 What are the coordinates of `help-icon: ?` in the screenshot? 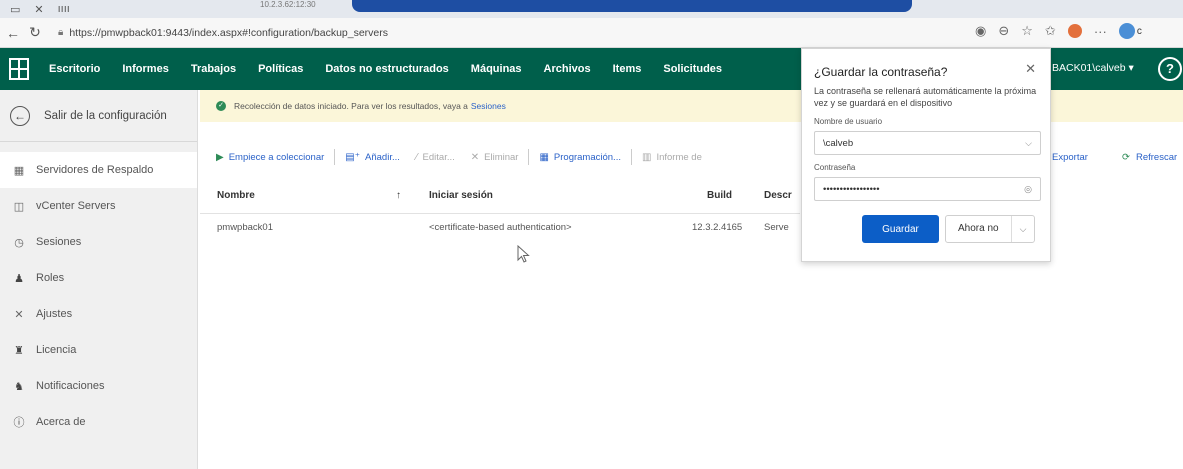 It's located at (1170, 69).